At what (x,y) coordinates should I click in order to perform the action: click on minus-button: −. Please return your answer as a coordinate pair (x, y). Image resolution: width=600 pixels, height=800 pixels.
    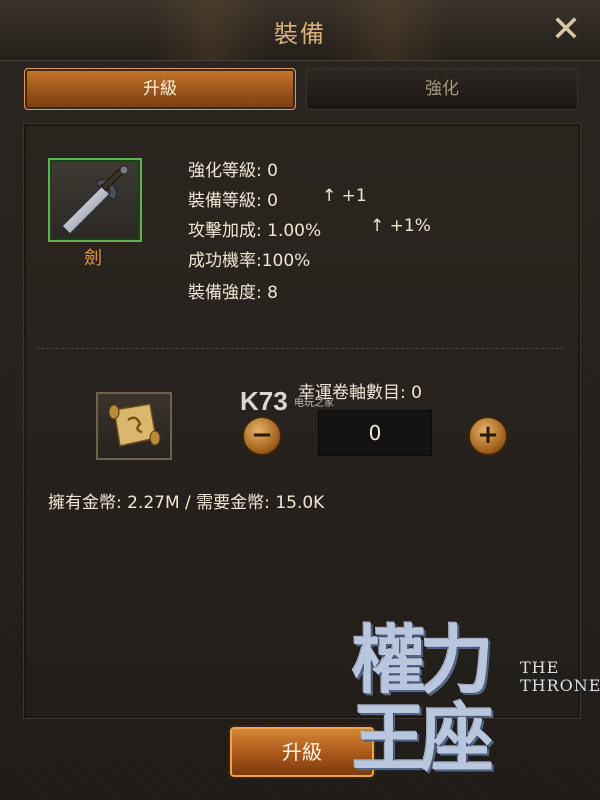
    Looking at the image, I should click on (262, 436).